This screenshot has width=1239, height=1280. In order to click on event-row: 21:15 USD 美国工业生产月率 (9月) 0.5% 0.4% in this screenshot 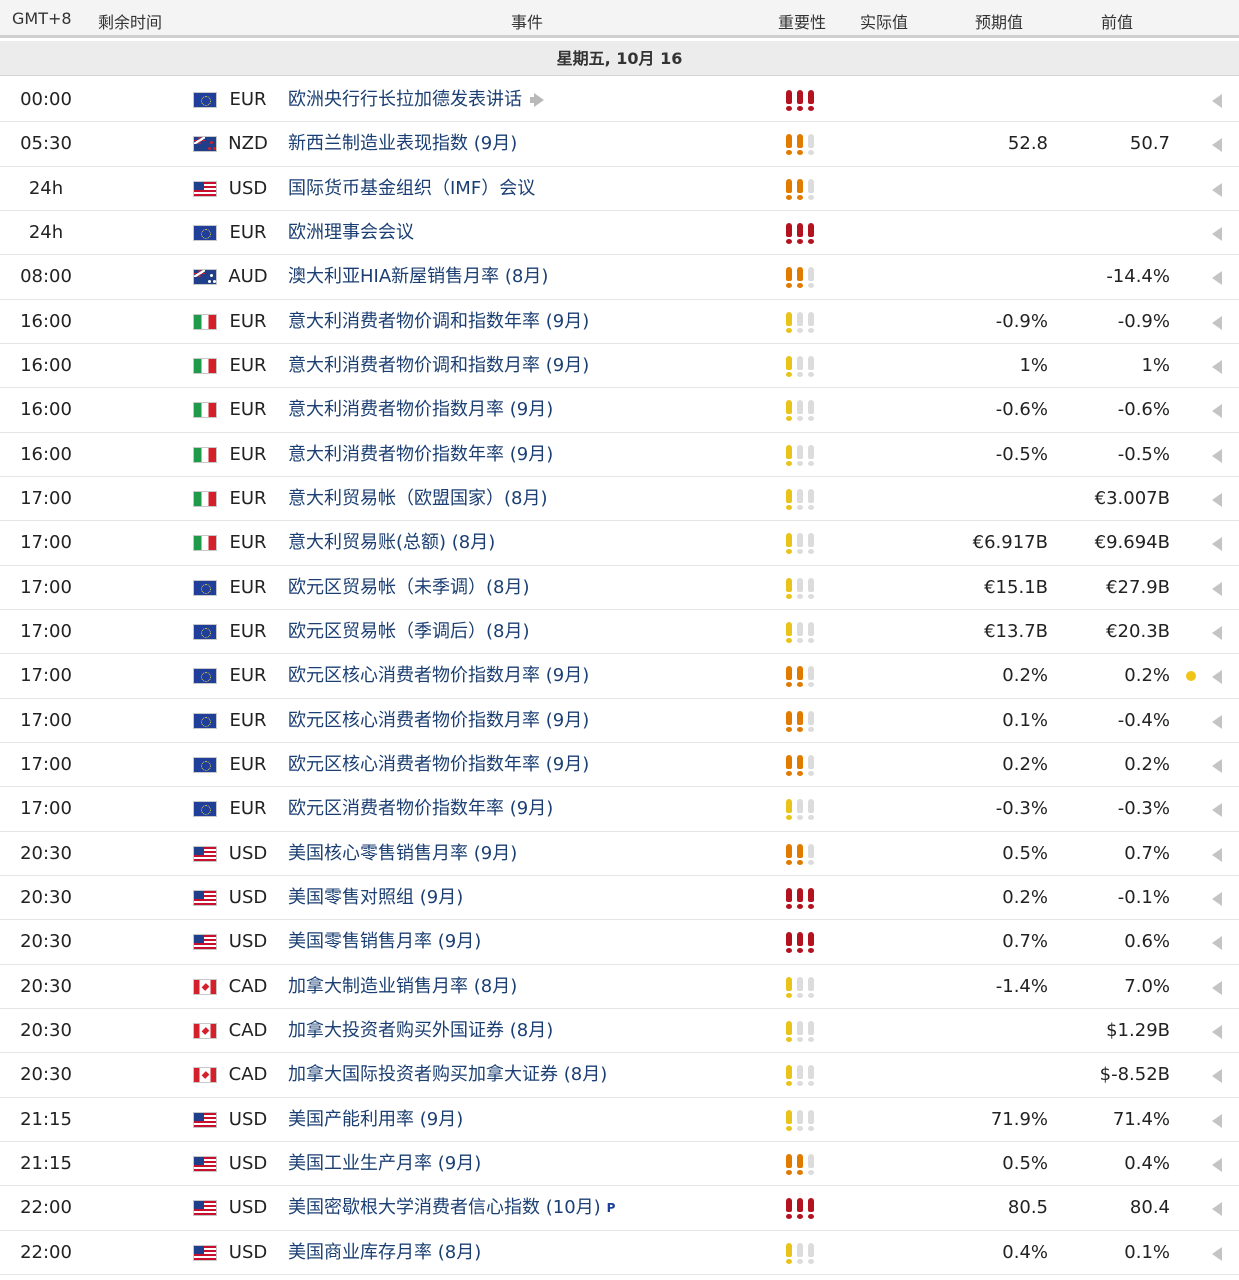, I will do `click(619, 1164)`.